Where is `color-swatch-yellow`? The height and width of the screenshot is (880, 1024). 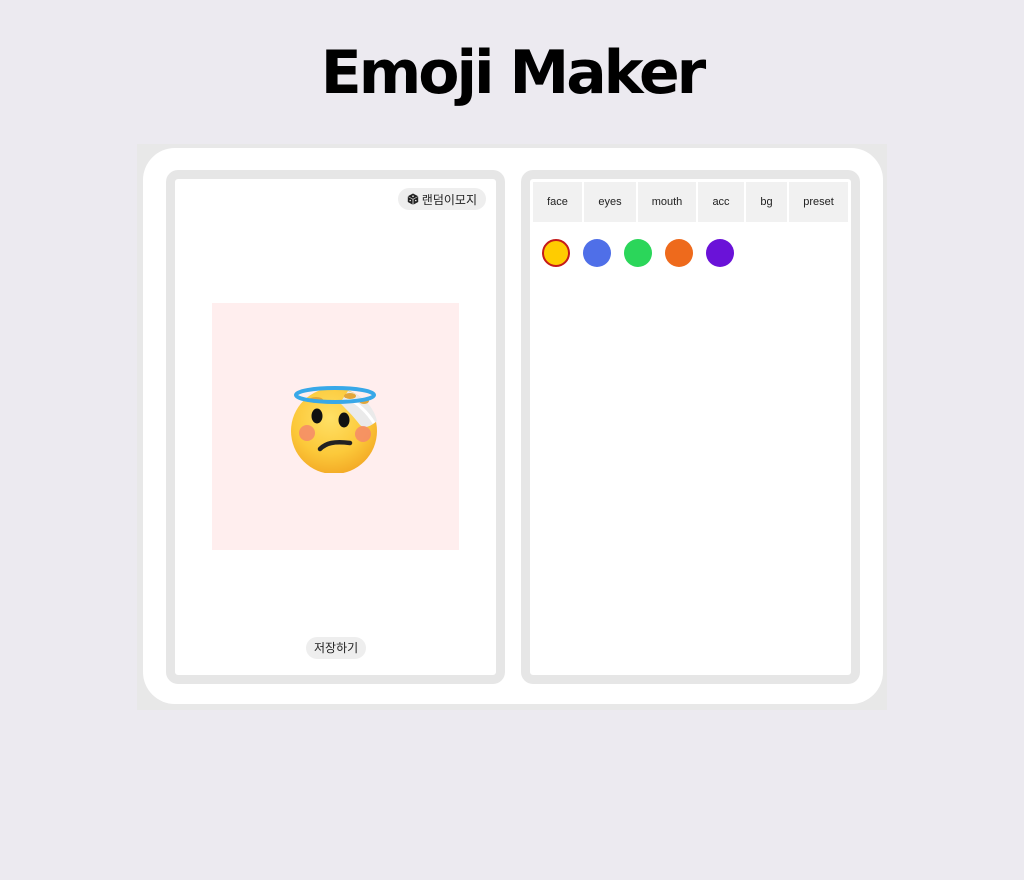
color-swatch-yellow is located at coordinates (556, 253).